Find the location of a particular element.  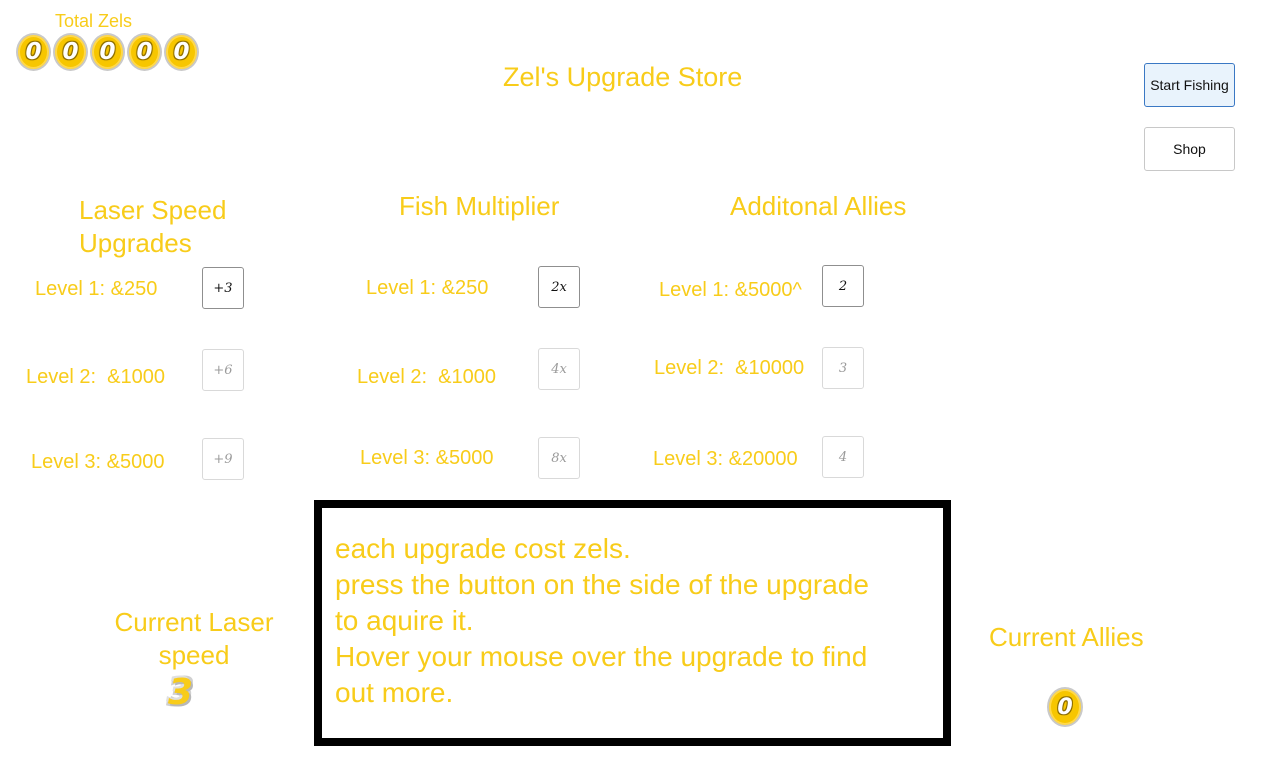

allies-level-2-button: 3 is located at coordinates (843, 368).